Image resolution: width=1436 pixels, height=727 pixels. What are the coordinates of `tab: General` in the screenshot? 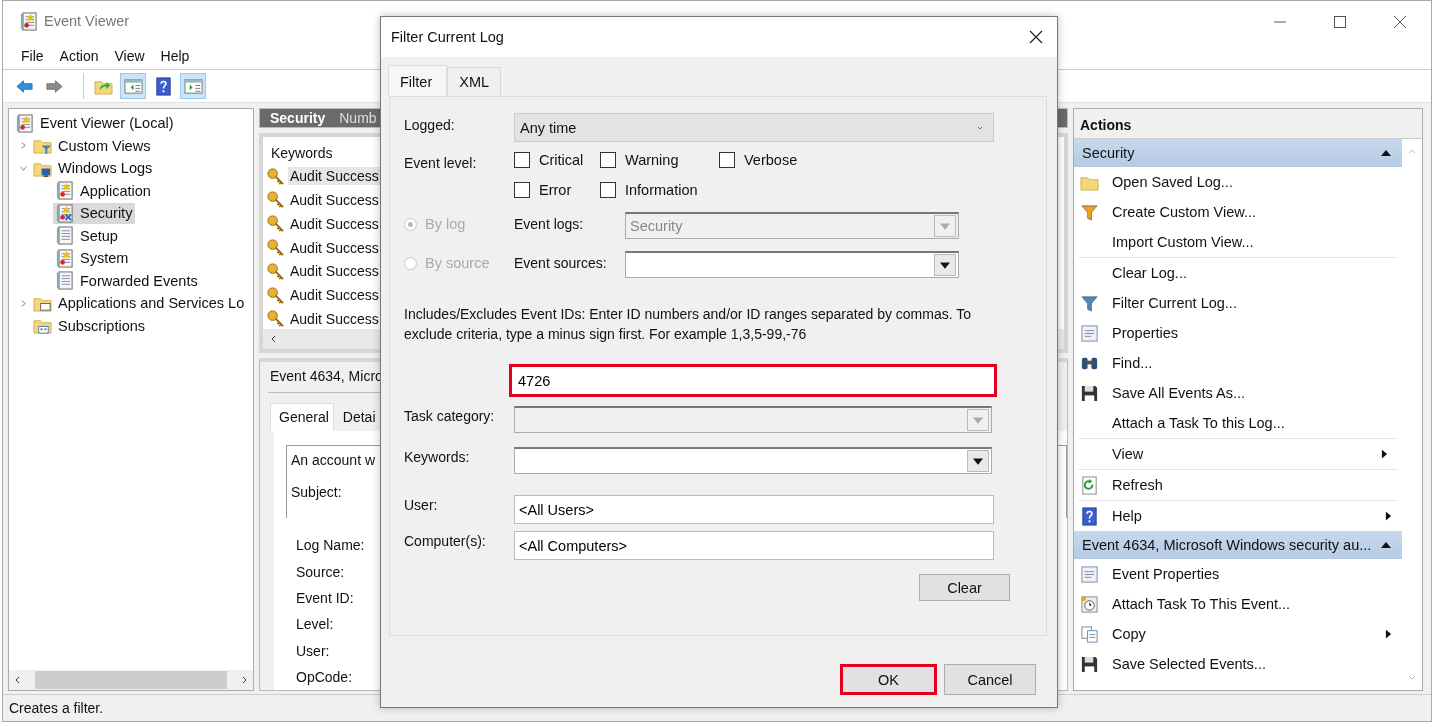 It's located at (302, 417).